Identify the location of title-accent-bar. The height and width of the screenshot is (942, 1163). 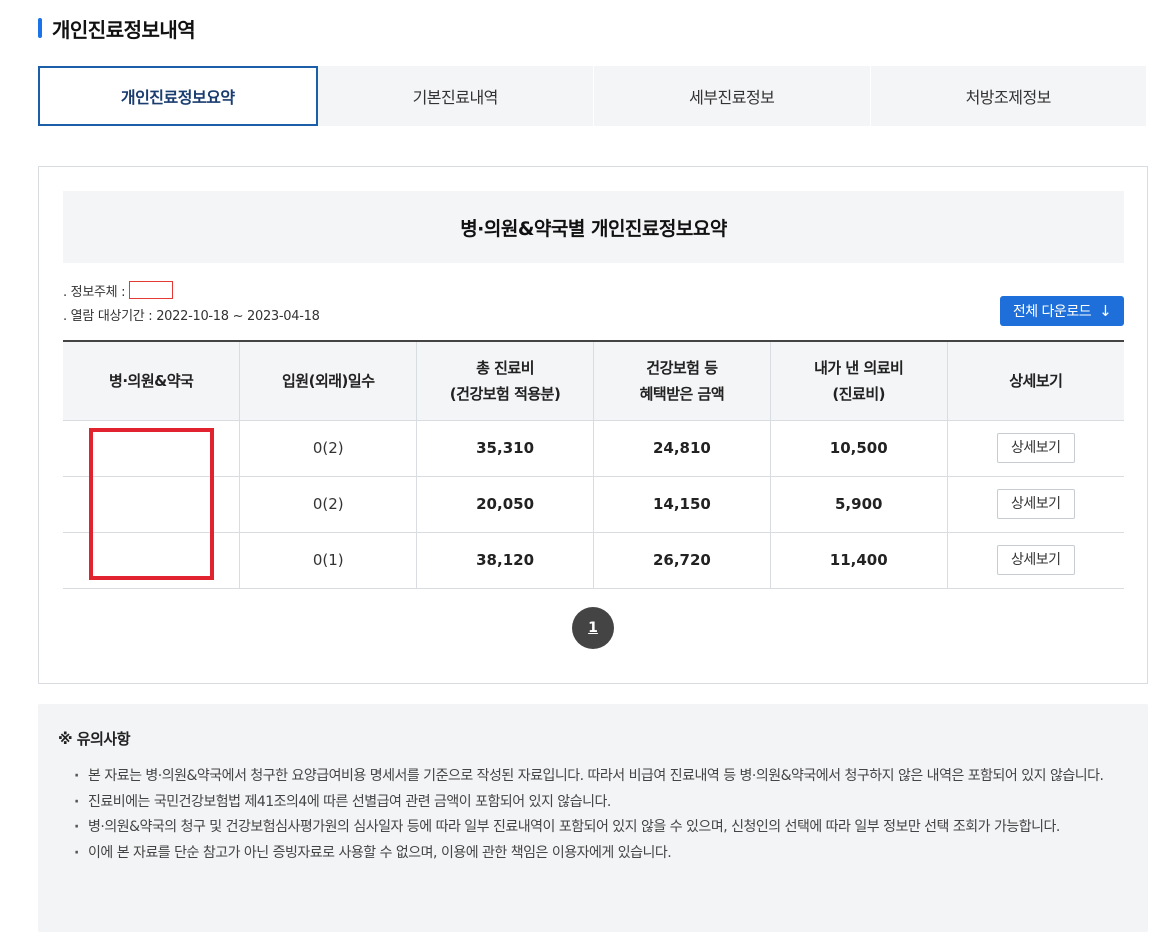
(40, 28).